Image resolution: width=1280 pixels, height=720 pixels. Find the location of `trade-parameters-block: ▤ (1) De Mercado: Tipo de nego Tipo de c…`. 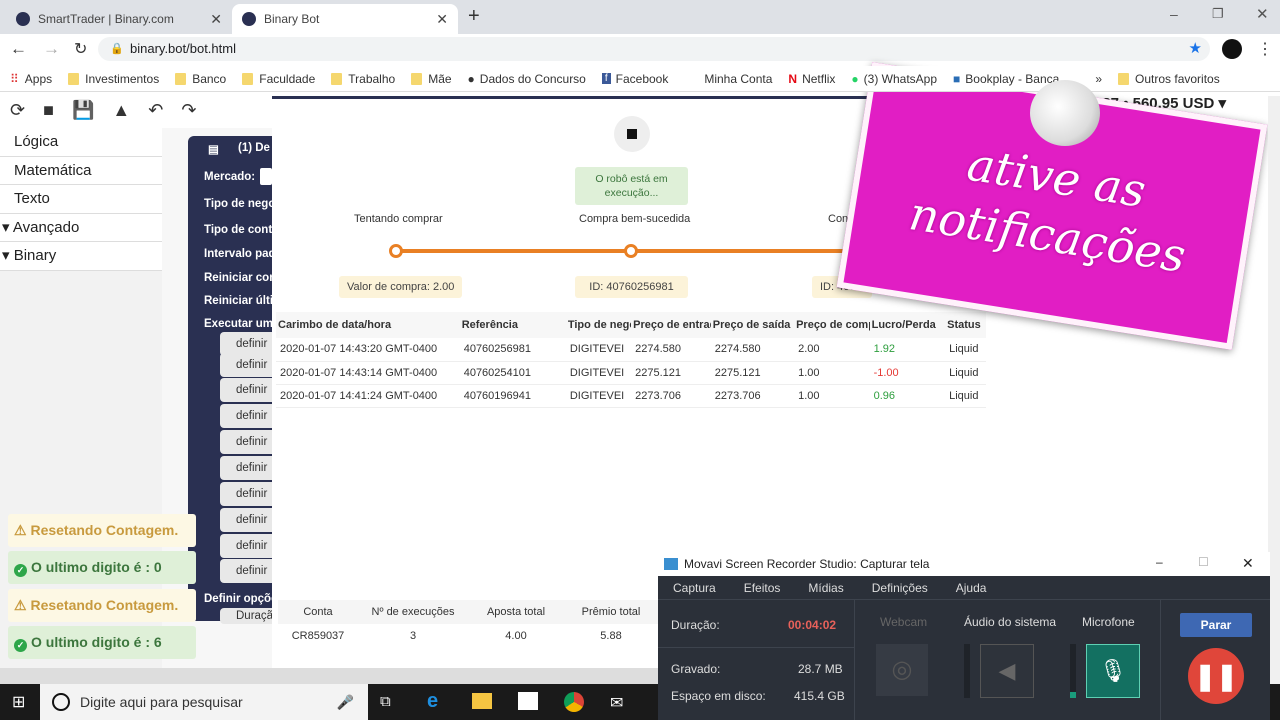

trade-parameters-block: ▤ (1) De Mercado: Tipo de nego Tipo de c… is located at coordinates (233, 380).